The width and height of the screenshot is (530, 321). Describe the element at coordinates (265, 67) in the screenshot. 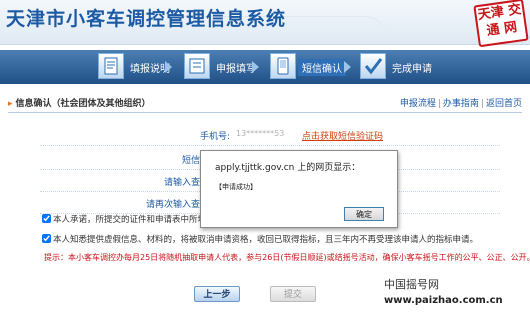

I see `step-progress-bar: 填报说明 申报填写 短信确认 完成申请` at that location.